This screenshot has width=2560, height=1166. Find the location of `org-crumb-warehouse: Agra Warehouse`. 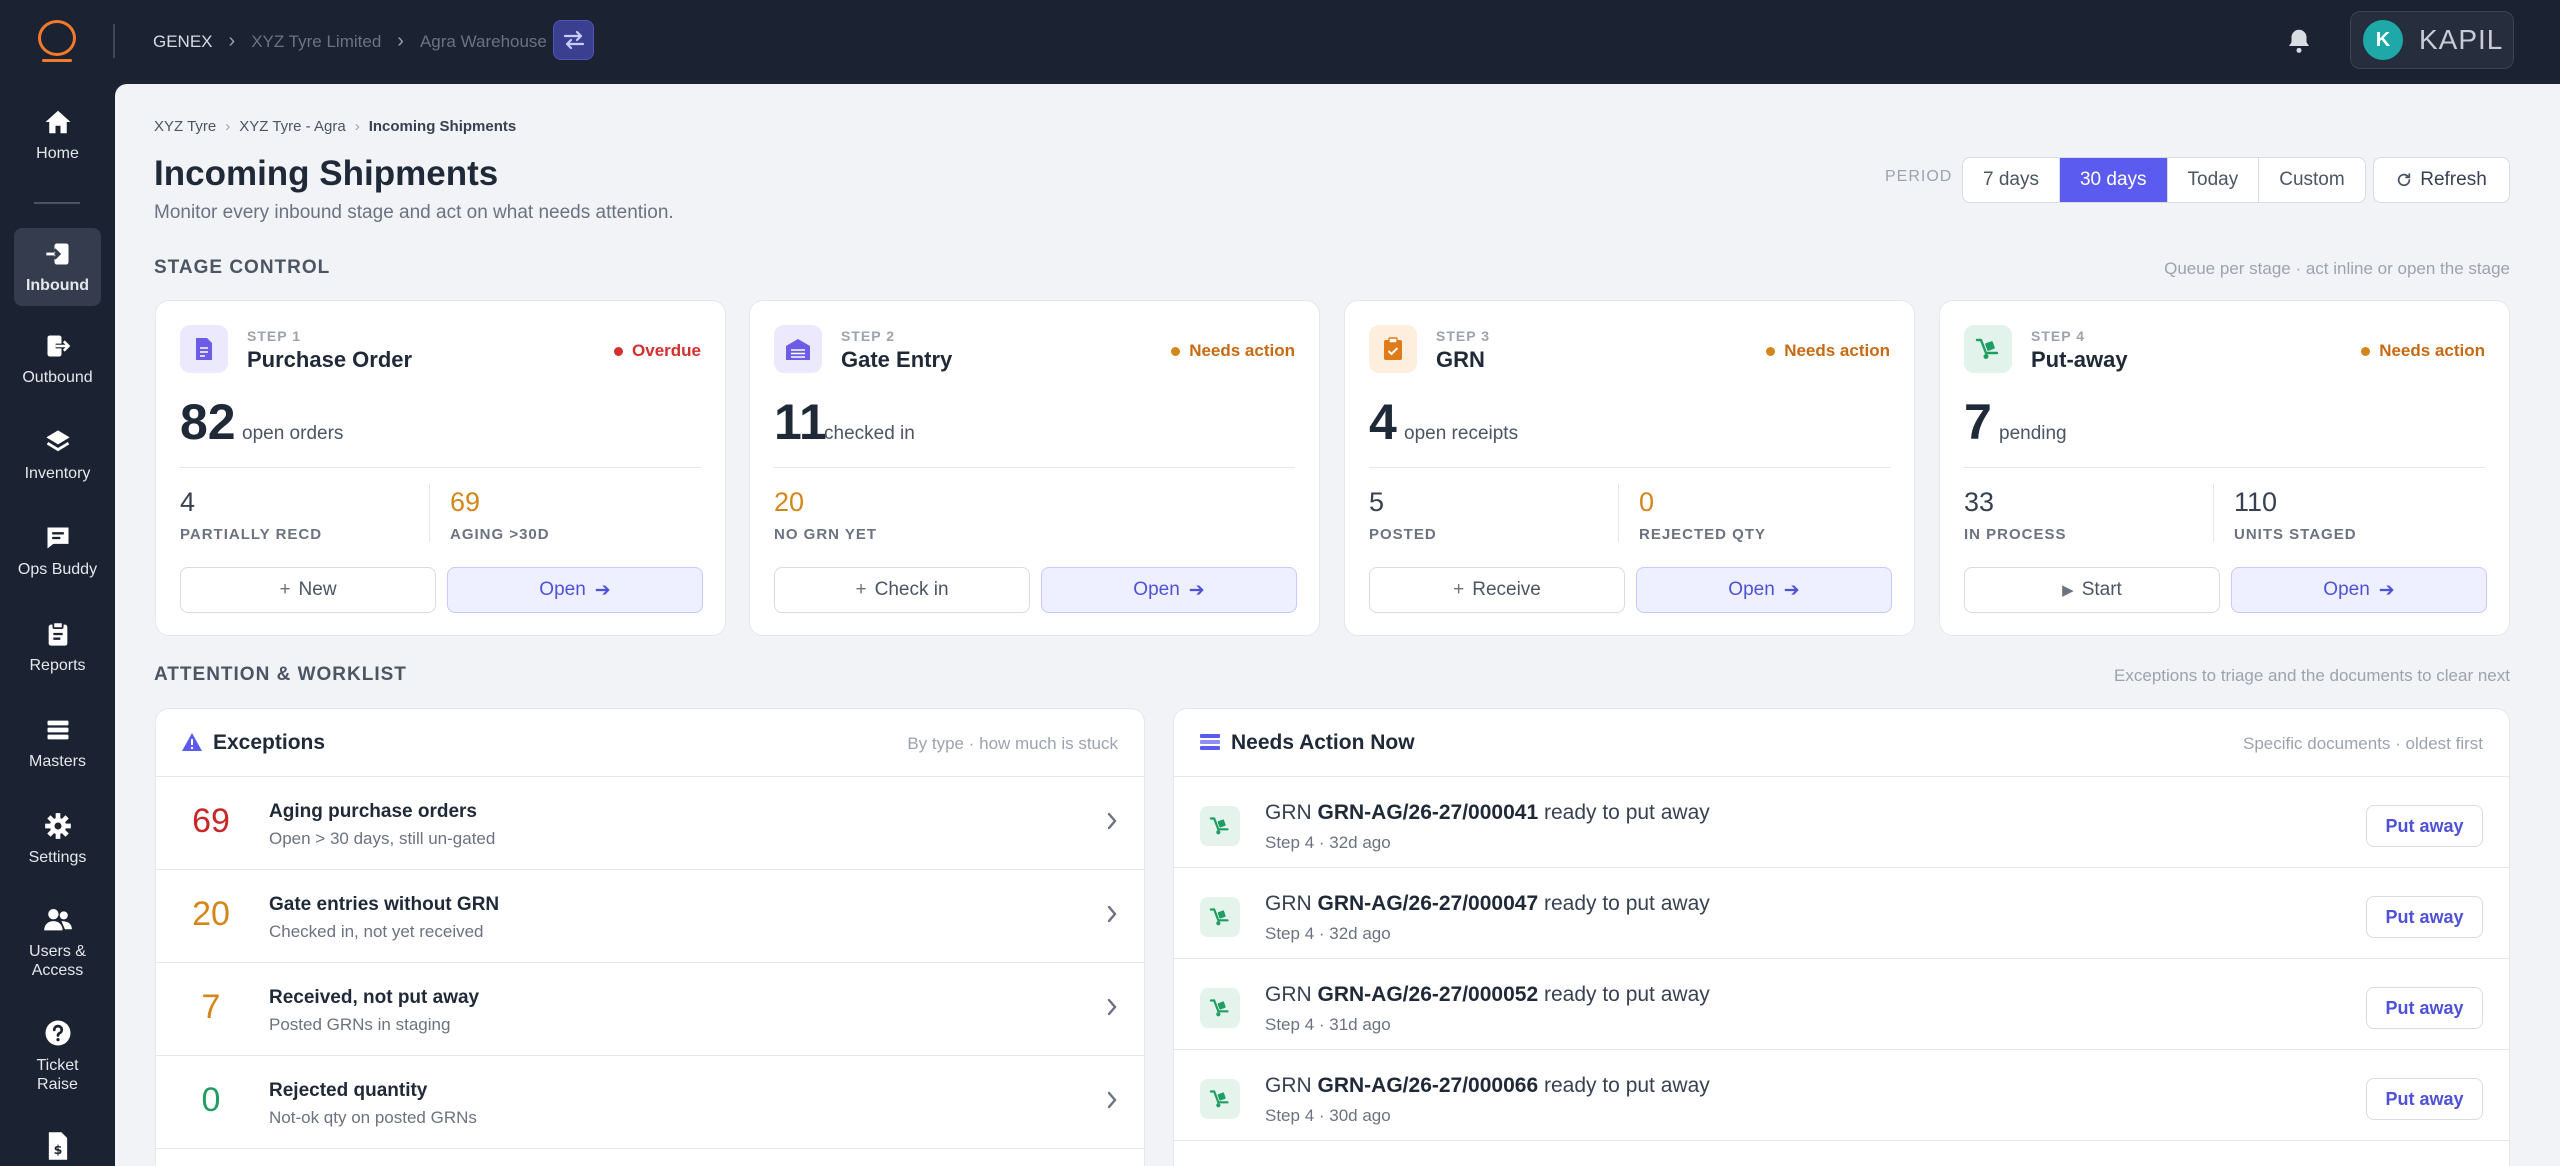

org-crumb-warehouse: Agra Warehouse is located at coordinates (483, 42).